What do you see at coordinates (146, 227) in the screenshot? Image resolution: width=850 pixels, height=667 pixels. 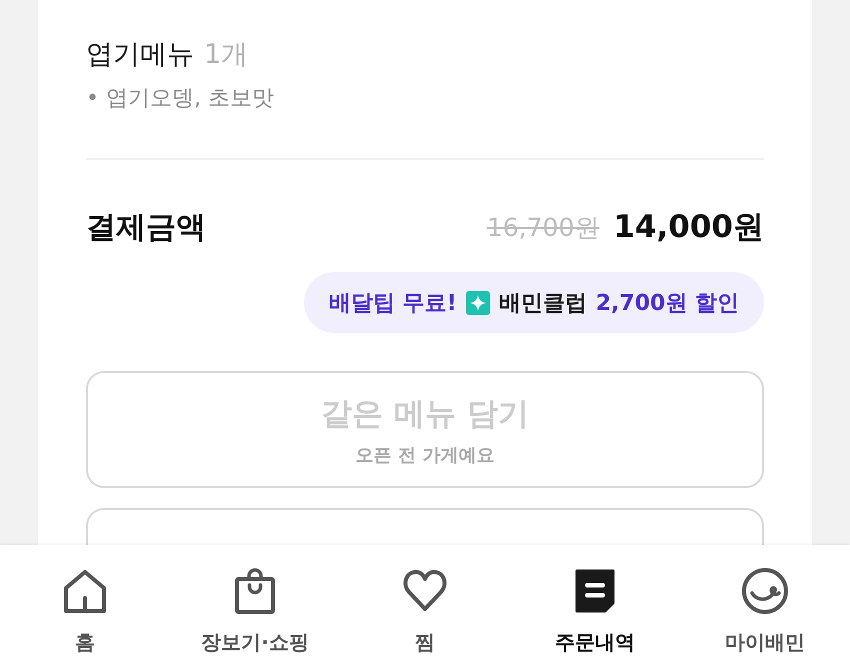 I see `payment-label: 결제금액` at bounding box center [146, 227].